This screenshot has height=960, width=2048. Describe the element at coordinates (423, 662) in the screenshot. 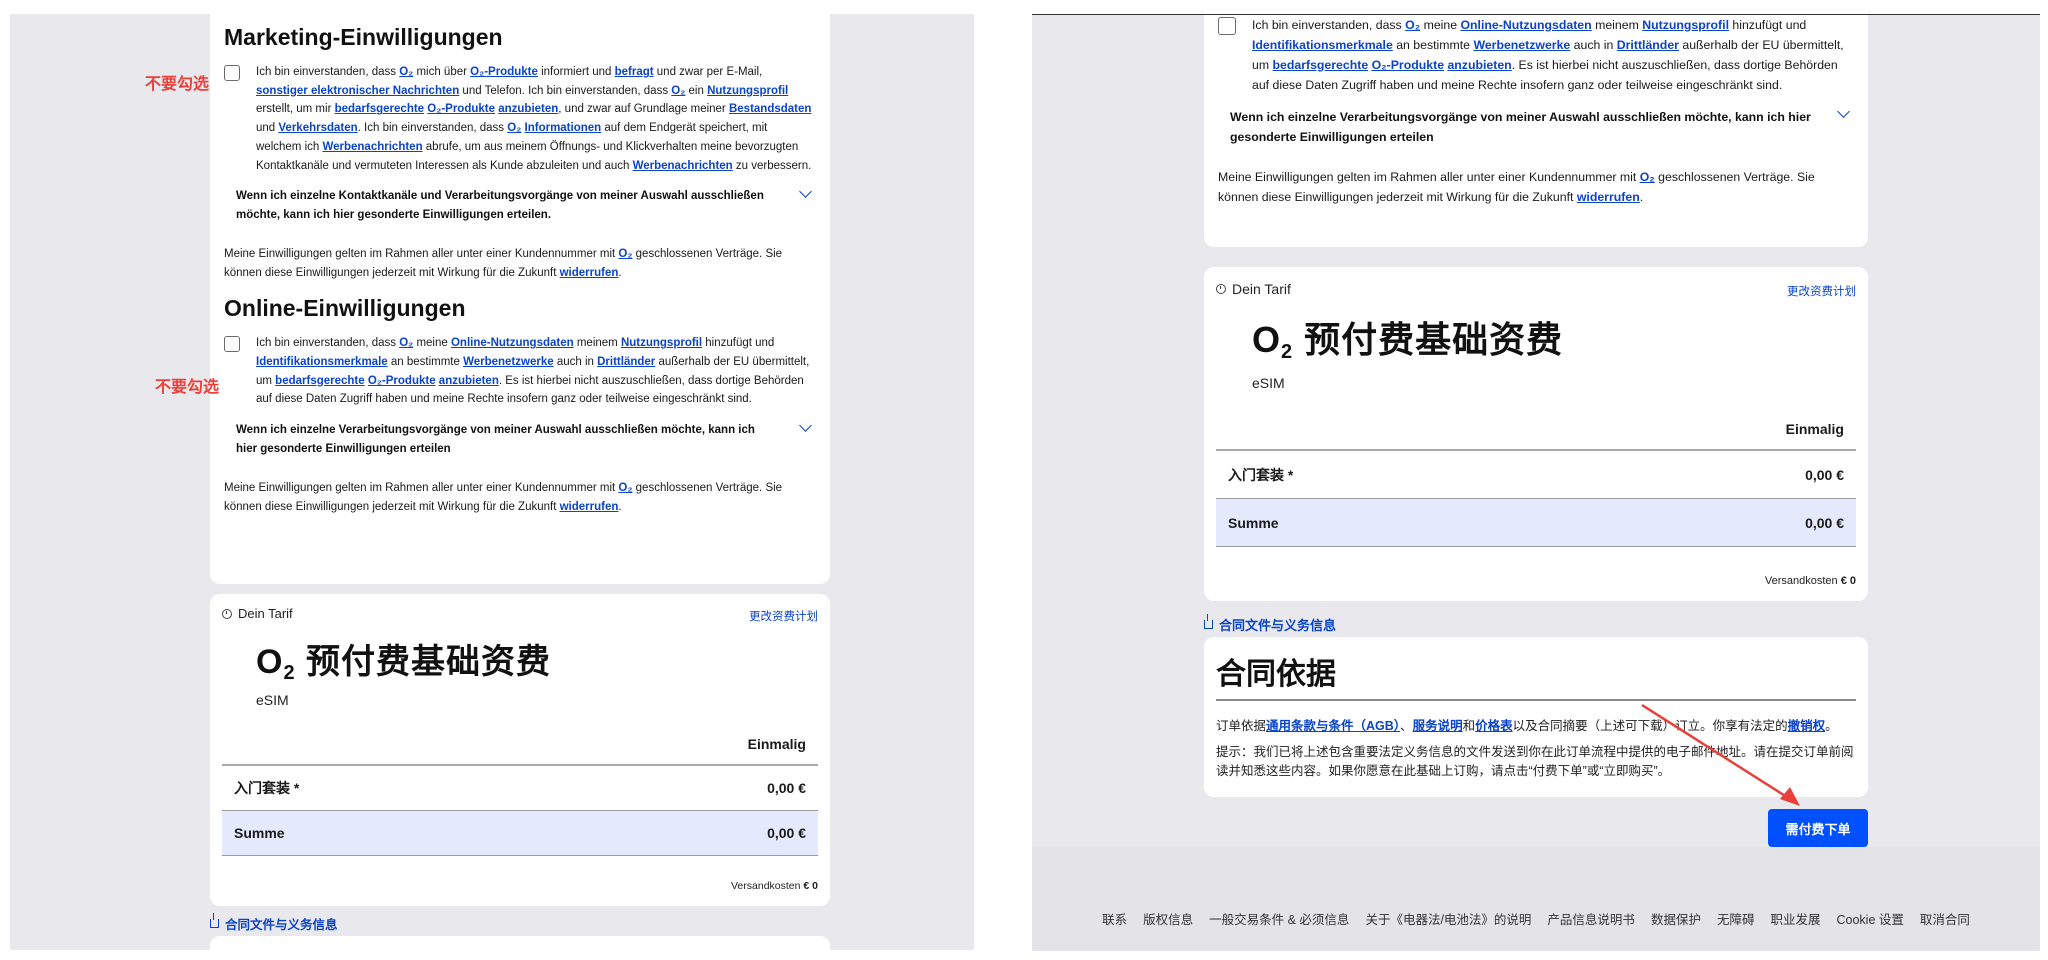

I see `plan-title: 预付费基础资费` at that location.